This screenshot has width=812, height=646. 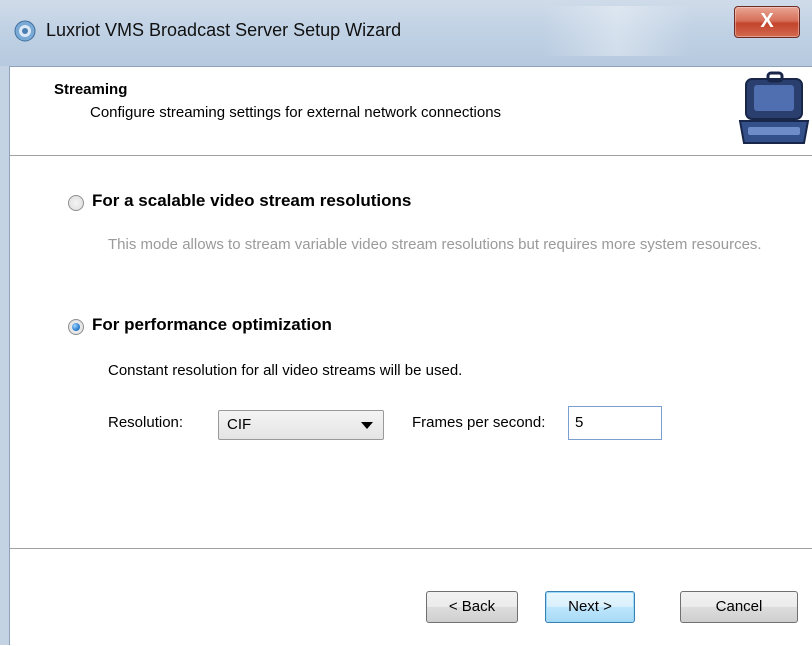 I want to click on fps-input, so click(x=615, y=423).